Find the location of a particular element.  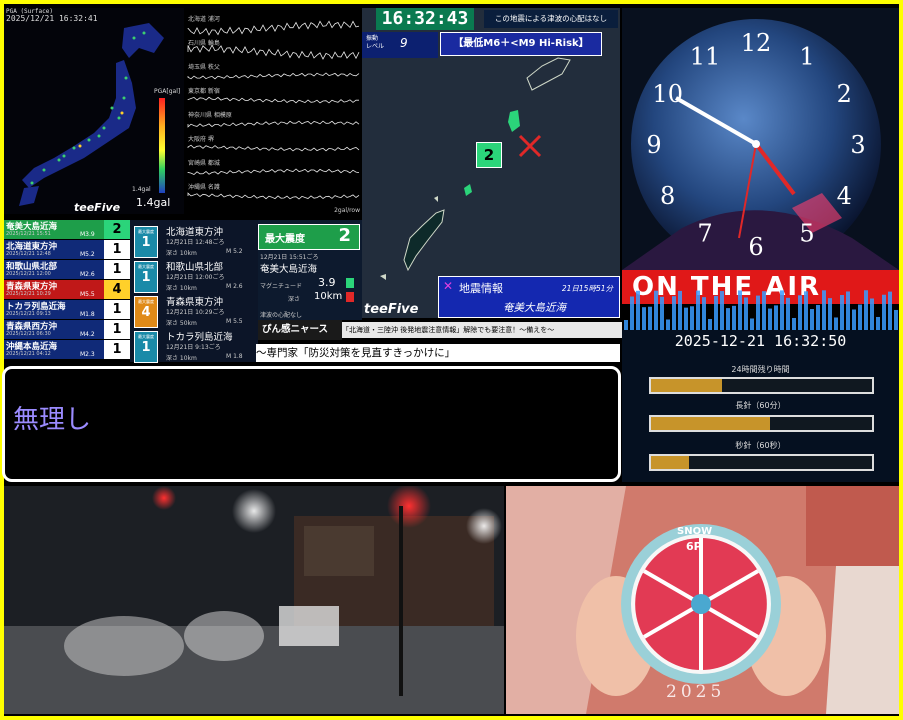

magnitude-value: 3.9 is located at coordinates (327, 282).